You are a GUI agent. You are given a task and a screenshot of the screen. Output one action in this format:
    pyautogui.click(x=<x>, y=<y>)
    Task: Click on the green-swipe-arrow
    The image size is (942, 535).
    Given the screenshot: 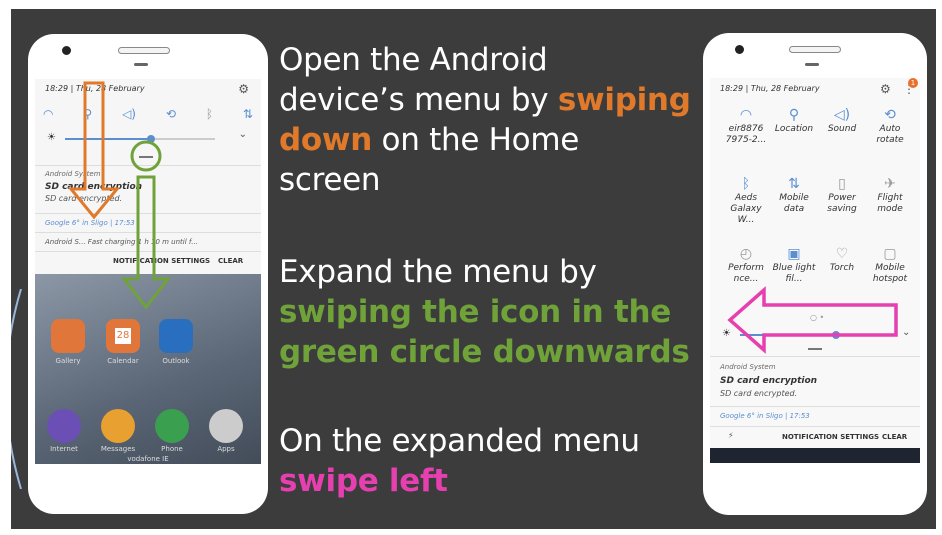 What is the action you would take?
    pyautogui.click(x=146, y=242)
    